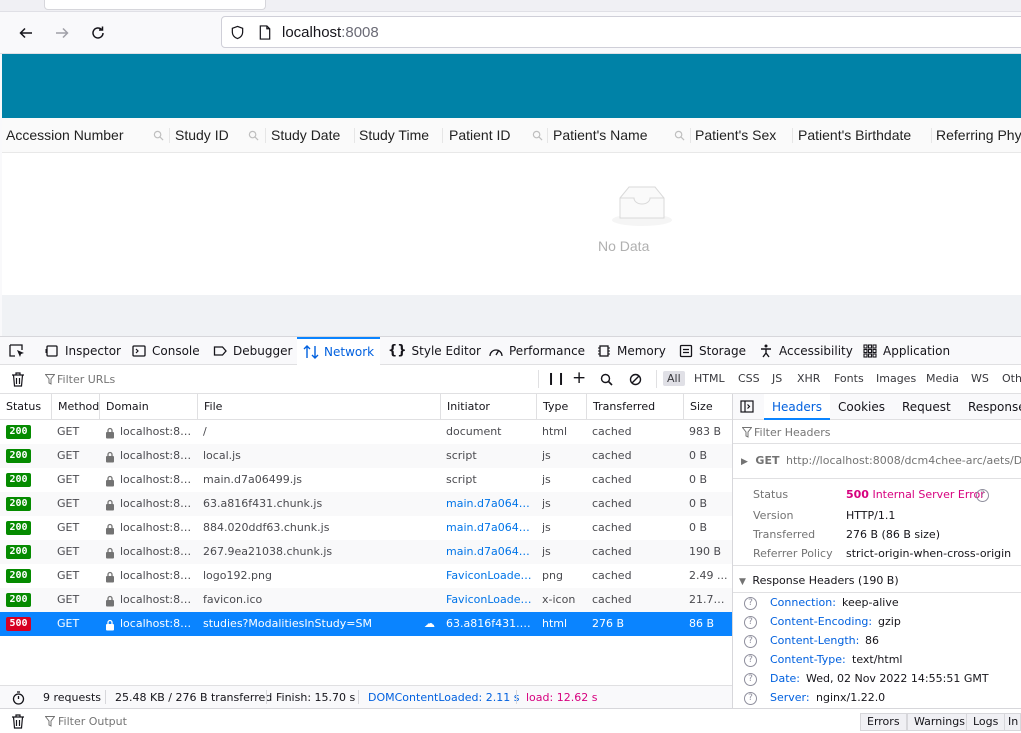 This screenshot has height=733, width=1021. I want to click on filter-type-images: Images, so click(896, 378).